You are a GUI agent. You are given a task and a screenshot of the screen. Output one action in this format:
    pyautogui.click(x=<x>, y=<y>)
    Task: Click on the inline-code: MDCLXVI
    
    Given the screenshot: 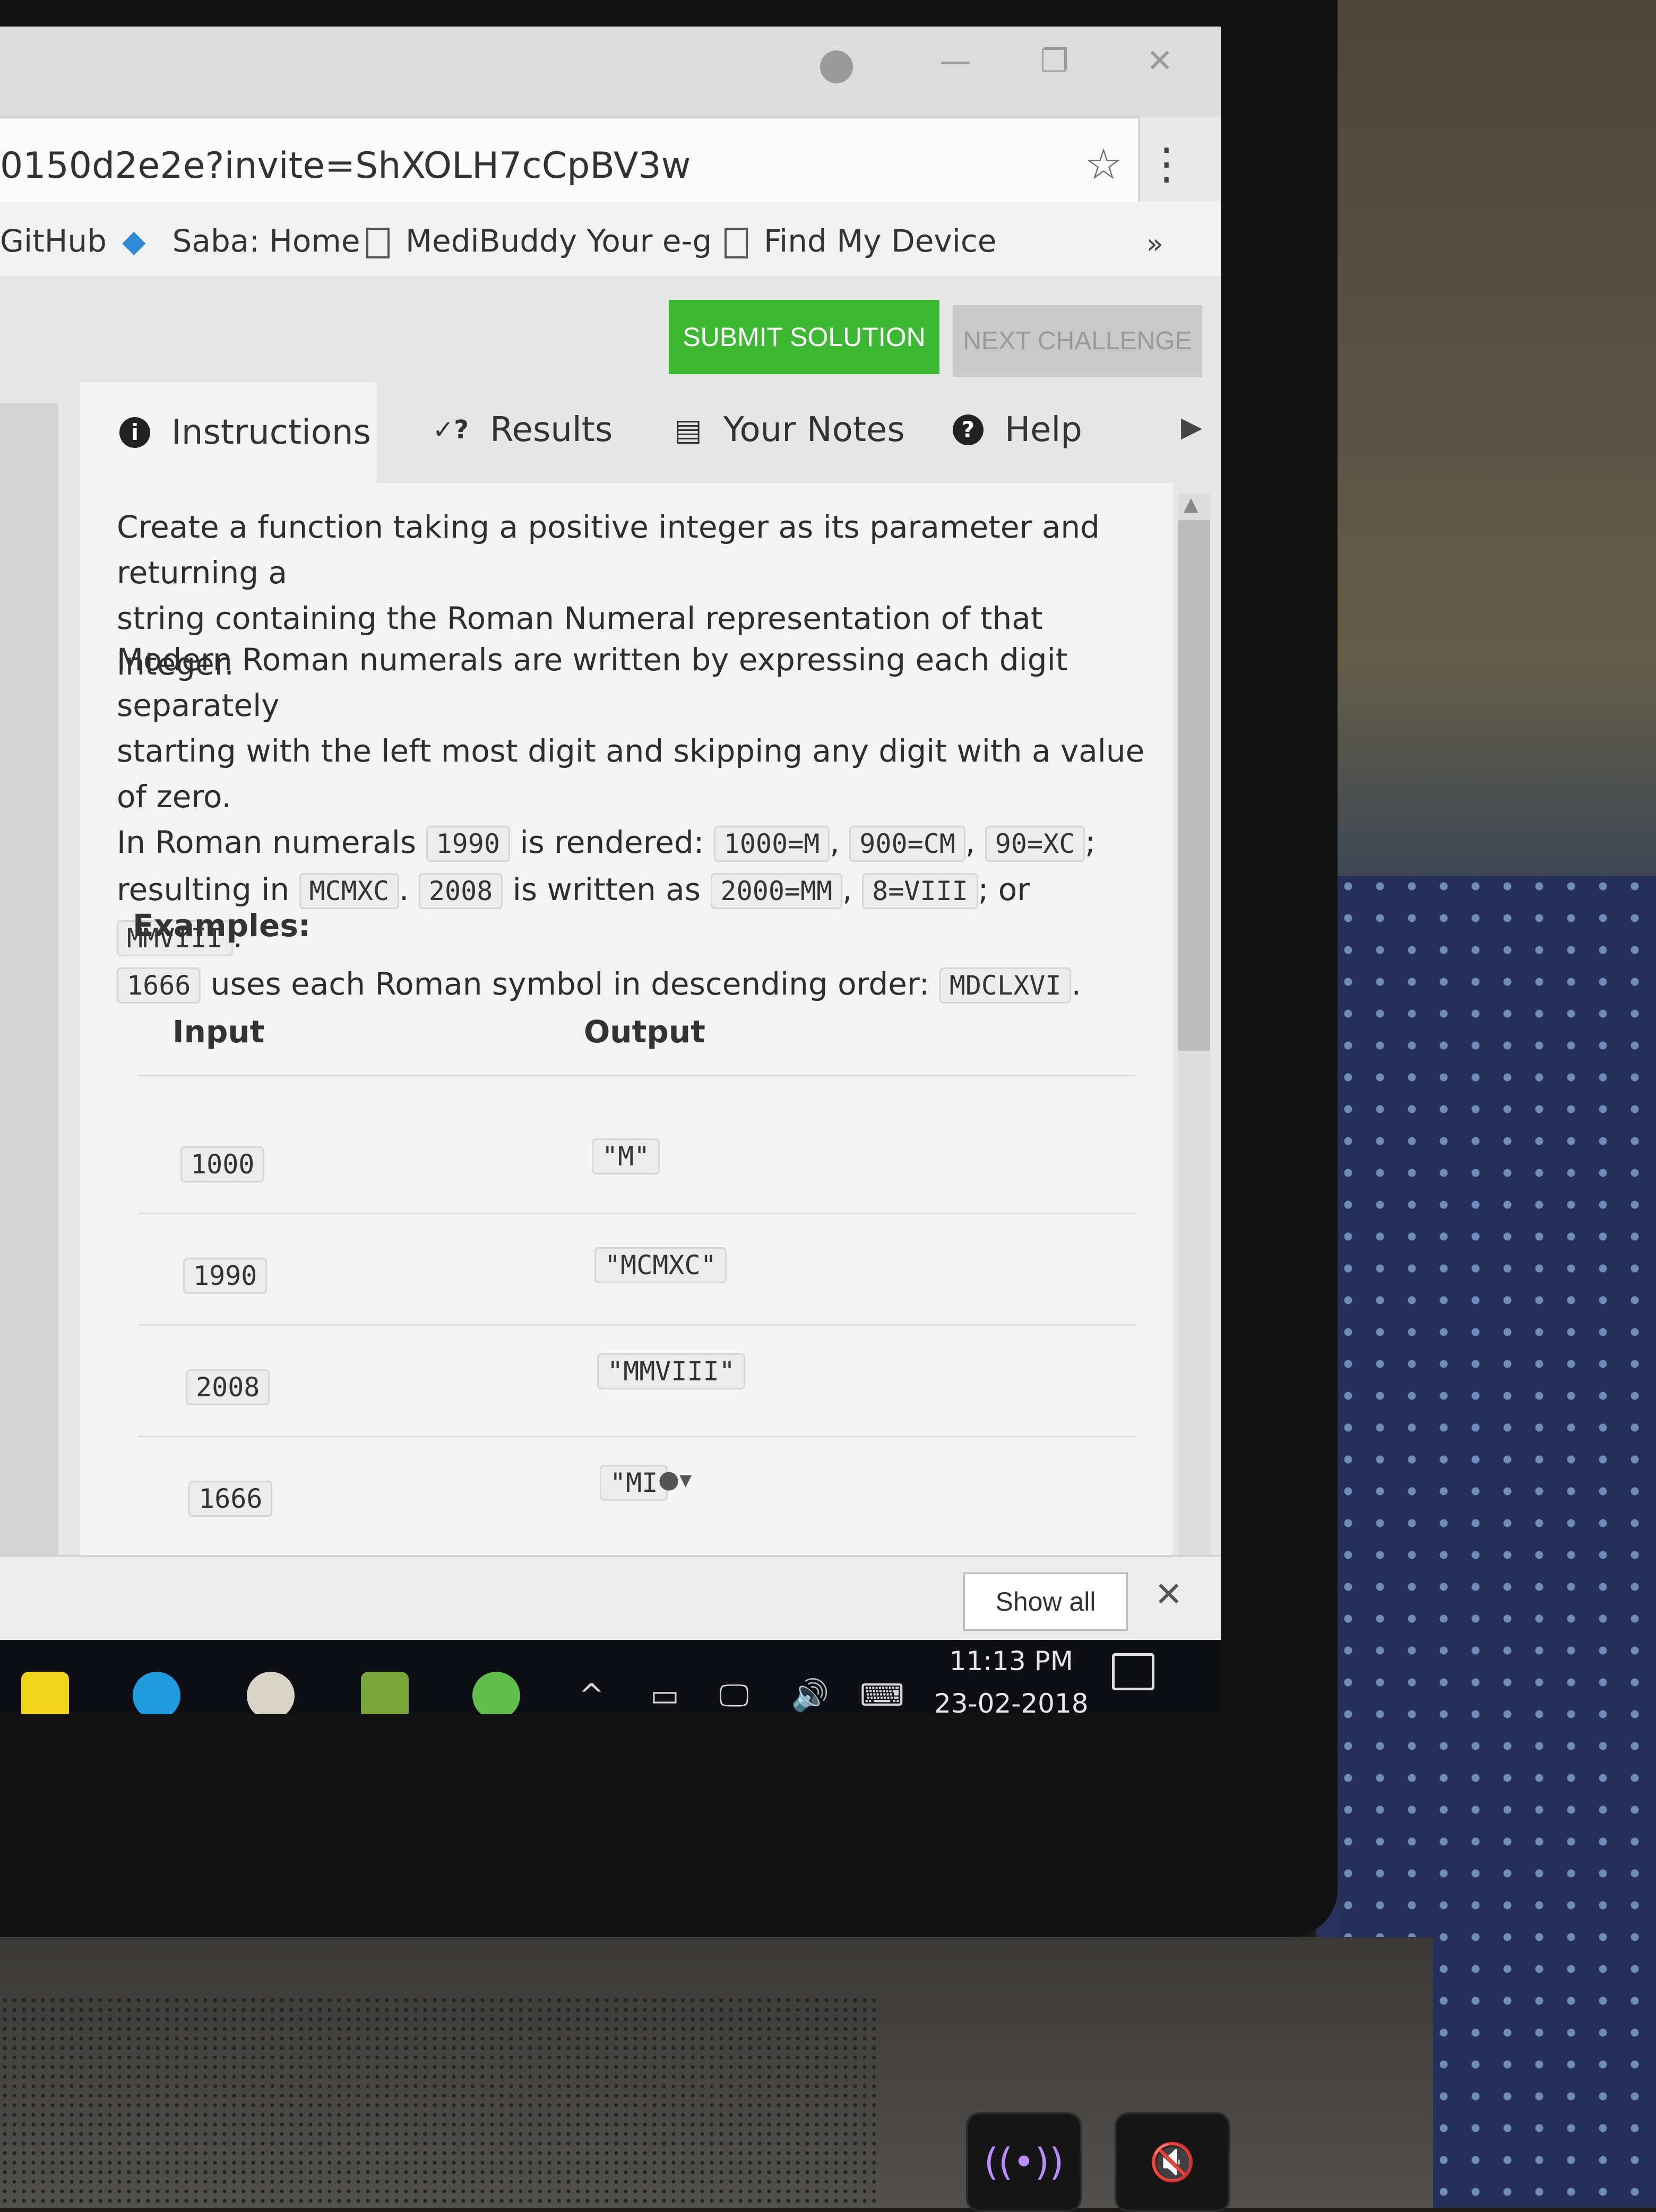 What is the action you would take?
    pyautogui.click(x=1005, y=985)
    